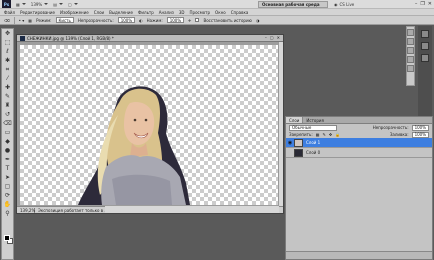  What do you see at coordinates (7, 60) in the screenshot?
I see `magic-wand-tool-icon: ✱` at bounding box center [7, 60].